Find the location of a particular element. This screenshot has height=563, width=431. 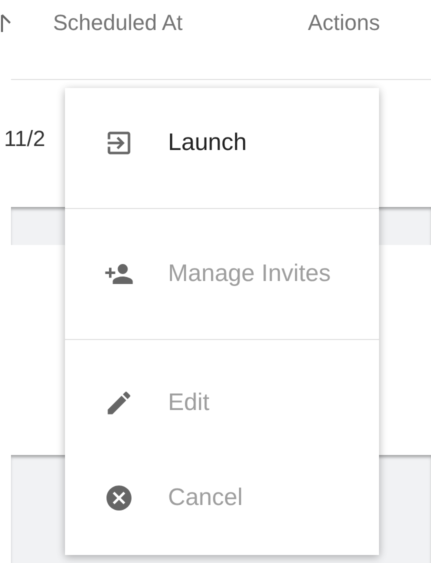

cancel-icon is located at coordinates (119, 498).